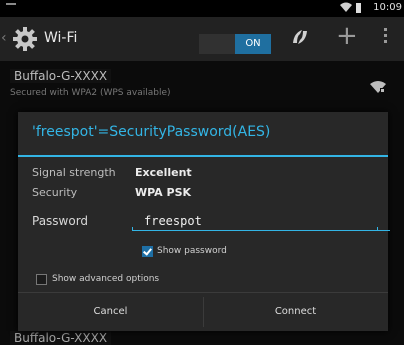 The height and width of the screenshot is (345, 404). I want to click on status-bar: 10:09, so click(202, 8).